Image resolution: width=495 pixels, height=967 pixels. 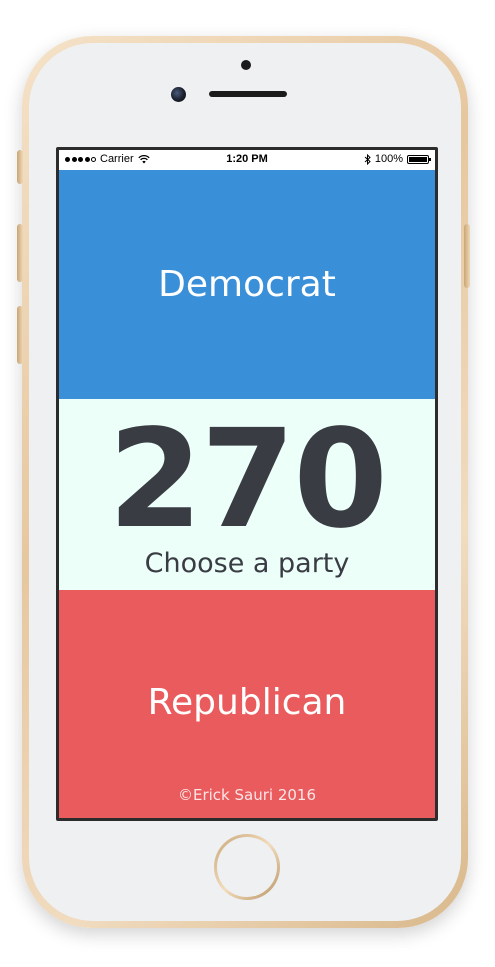 I want to click on battery-percent: 100%, so click(x=388, y=159).